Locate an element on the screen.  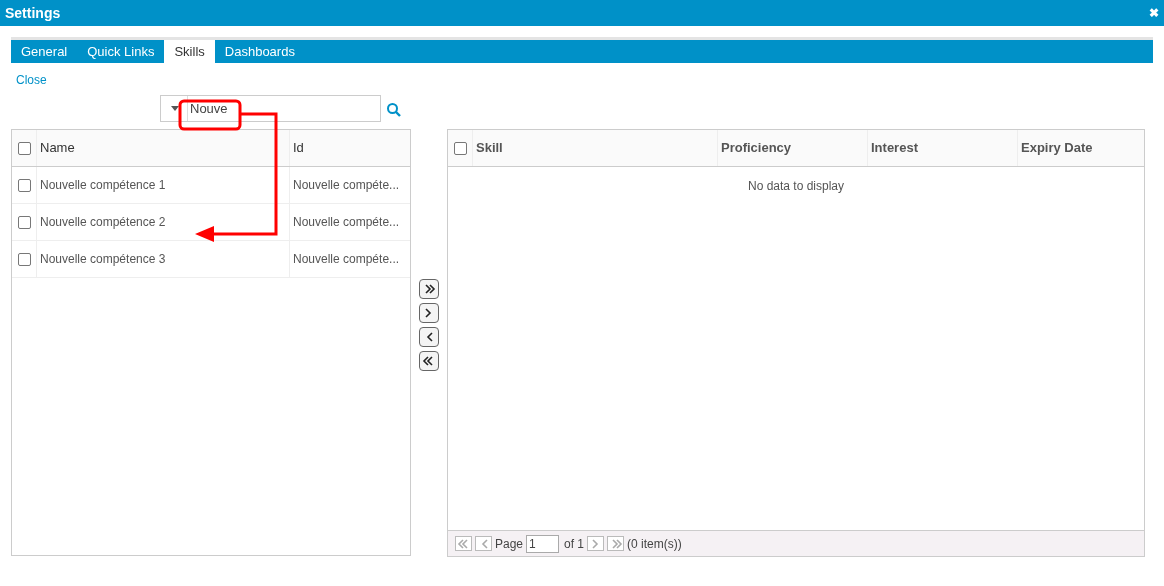
close-button: ✖ is located at coordinates (1154, 13).